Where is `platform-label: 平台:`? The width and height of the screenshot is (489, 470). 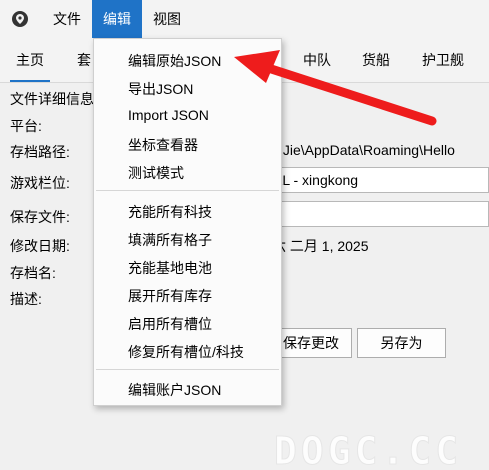
platform-label: 平台: is located at coordinates (26, 126).